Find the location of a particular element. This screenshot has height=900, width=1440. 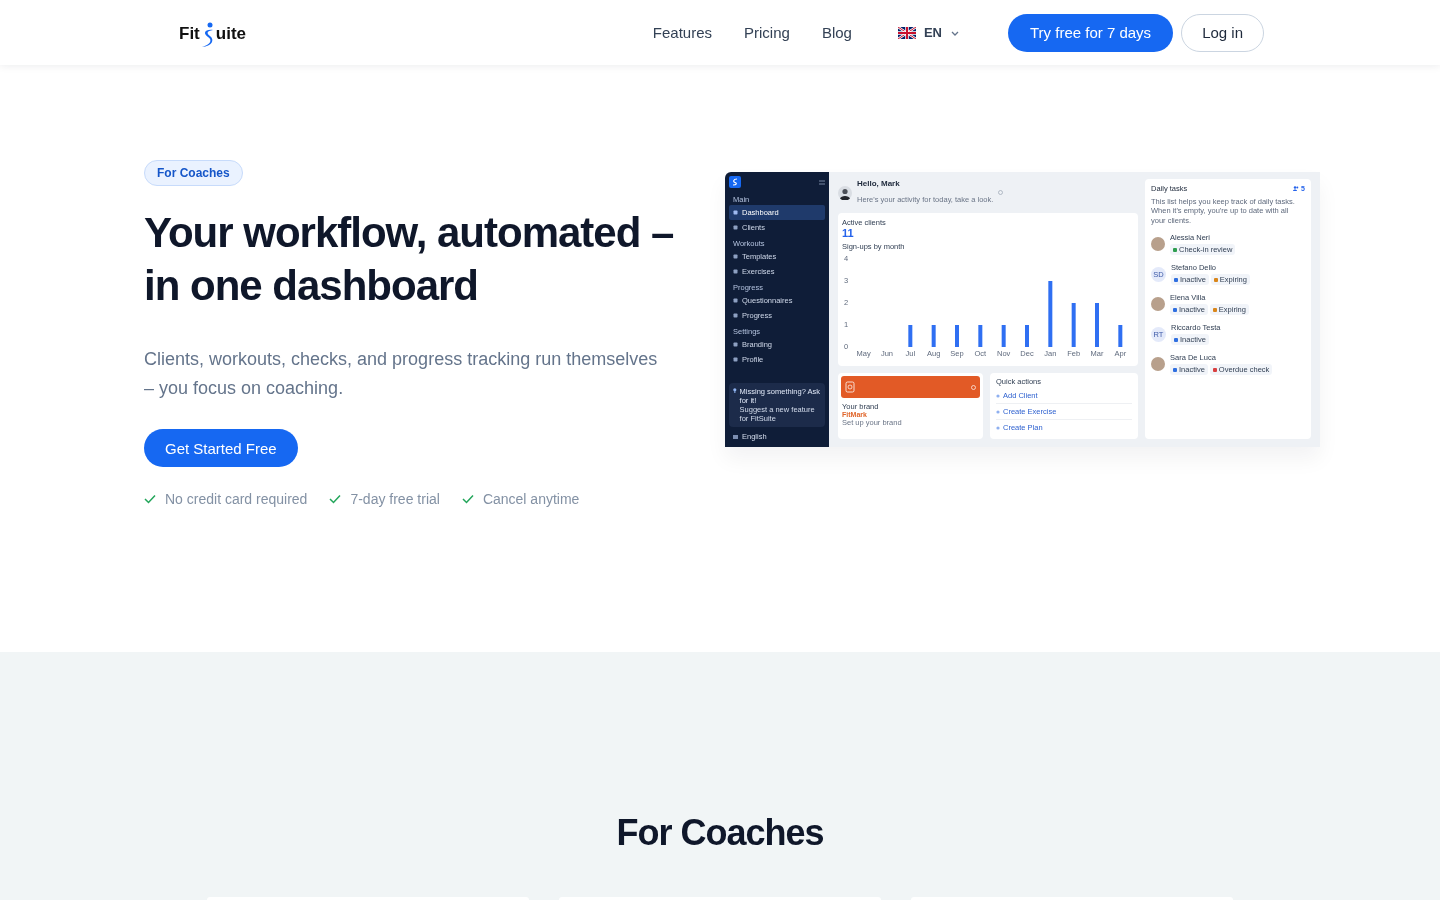

logo: Fit uite is located at coordinates (212, 32).